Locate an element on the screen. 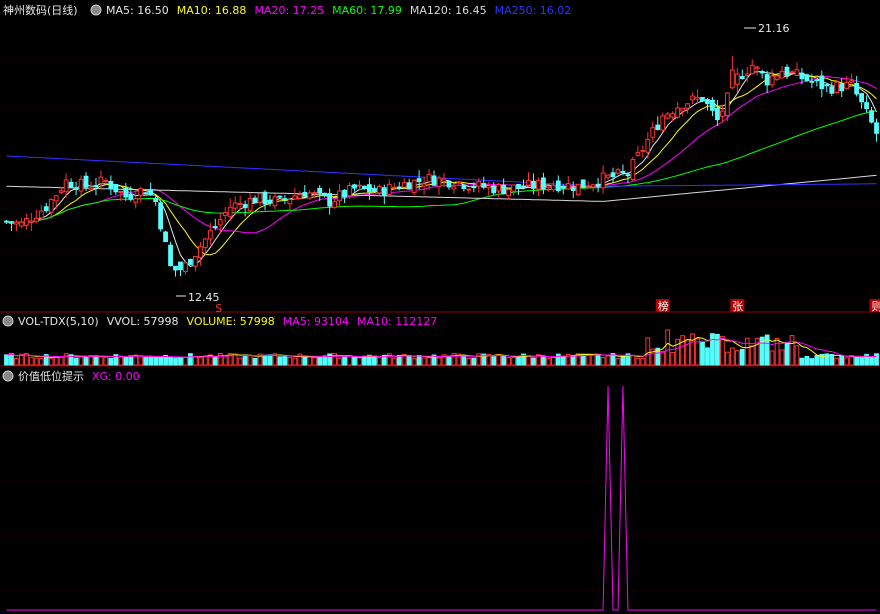  main-title: 神州数码(日线) is located at coordinates (40, 10).